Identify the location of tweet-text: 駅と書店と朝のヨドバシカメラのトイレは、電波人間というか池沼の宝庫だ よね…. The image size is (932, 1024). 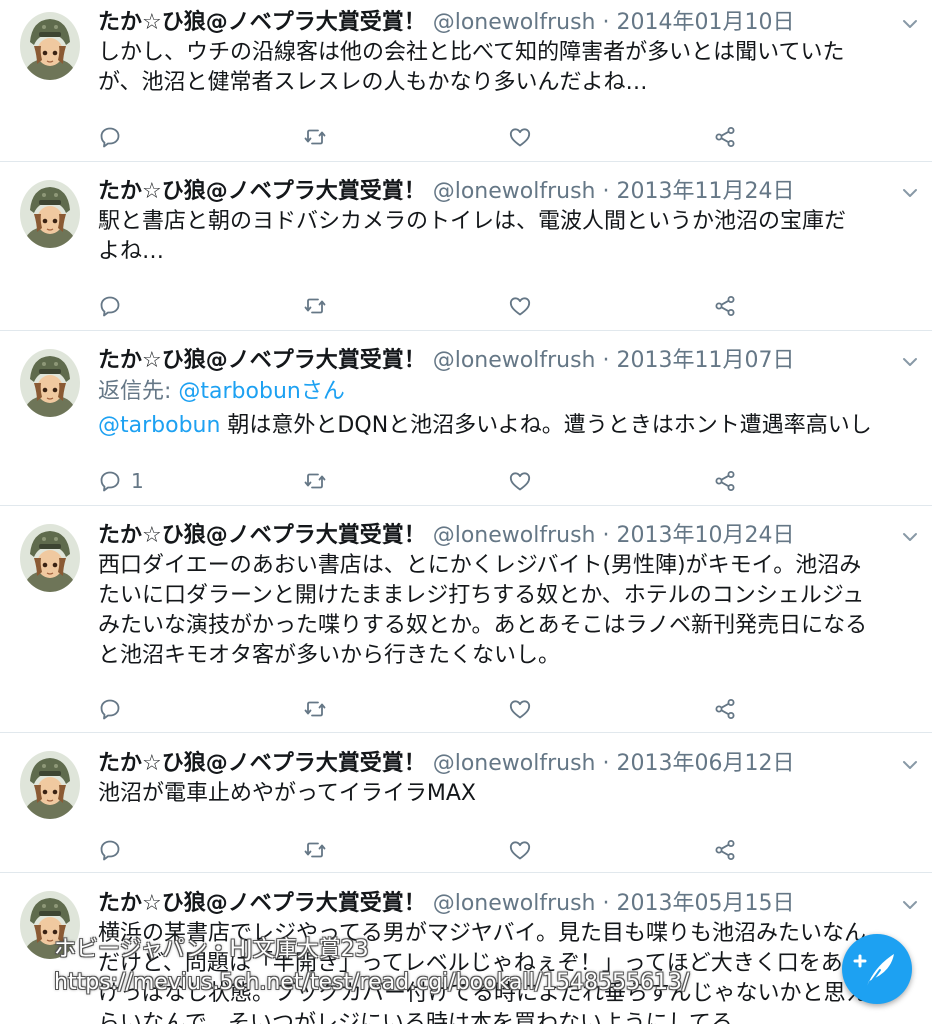
(502, 237).